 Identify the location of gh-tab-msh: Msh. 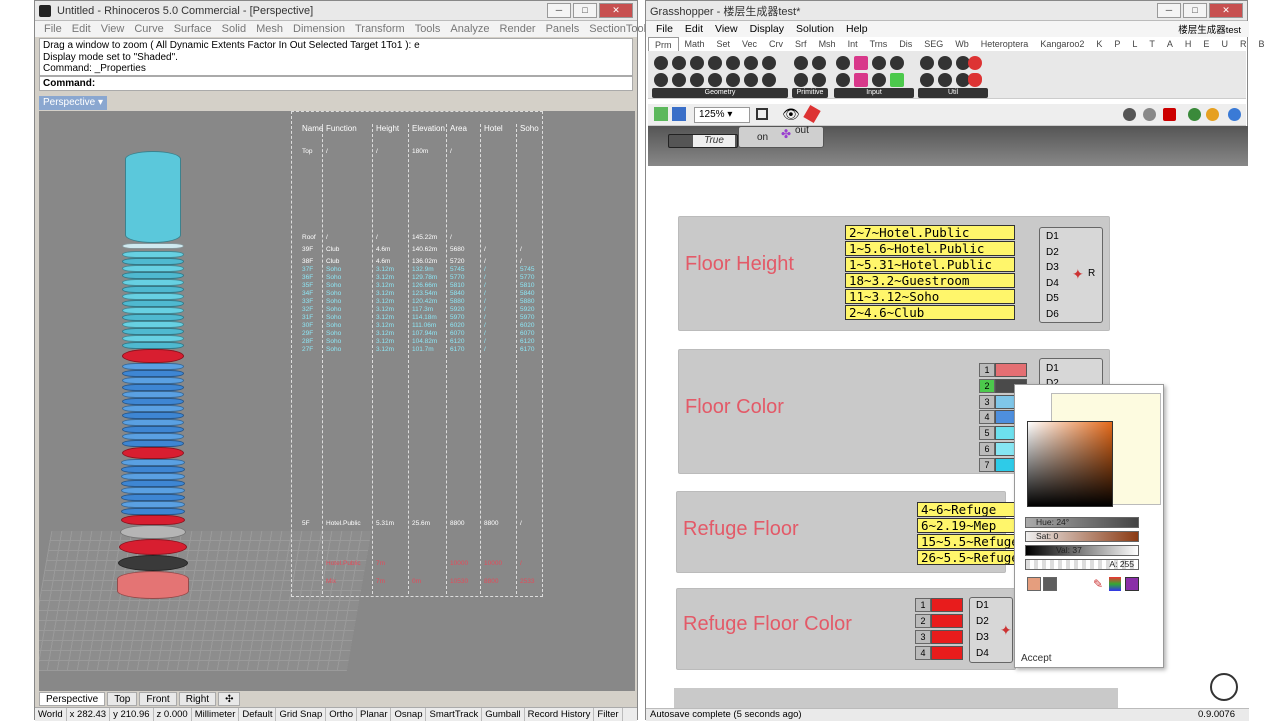
(827, 44).